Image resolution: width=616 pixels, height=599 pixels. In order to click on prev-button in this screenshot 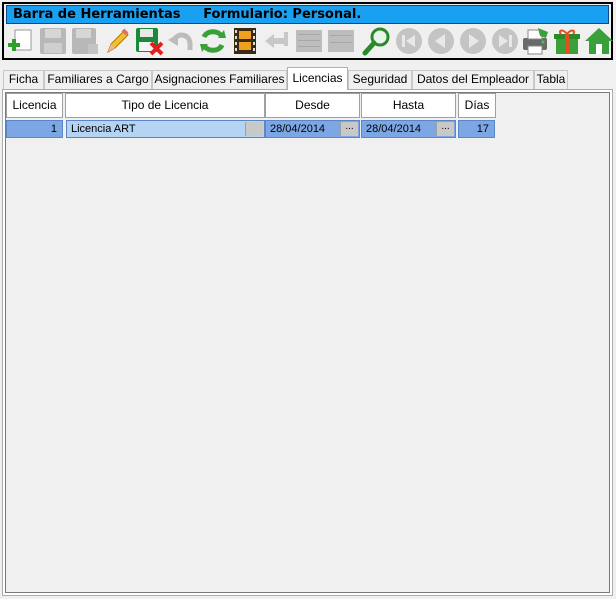, I will do `click(441, 41)`.